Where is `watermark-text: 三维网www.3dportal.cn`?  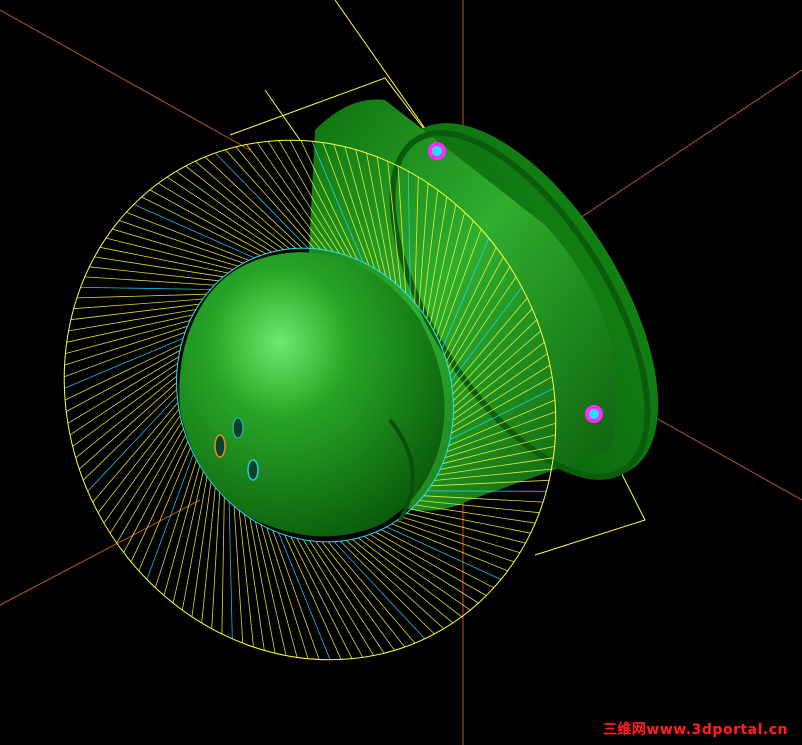 watermark-text: 三维网www.3dportal.cn is located at coordinates (695, 730).